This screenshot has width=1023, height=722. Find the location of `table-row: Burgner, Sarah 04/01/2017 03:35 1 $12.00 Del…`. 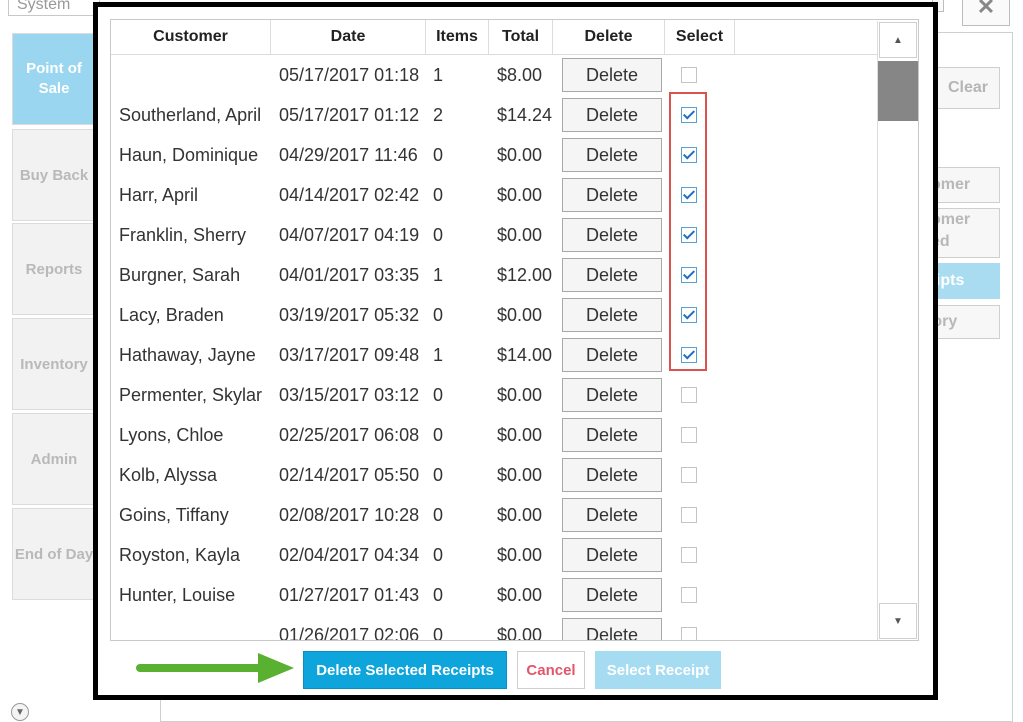

table-row: Burgner, Sarah 04/01/2017 03:35 1 $12.00 Del… is located at coordinates (495, 275).